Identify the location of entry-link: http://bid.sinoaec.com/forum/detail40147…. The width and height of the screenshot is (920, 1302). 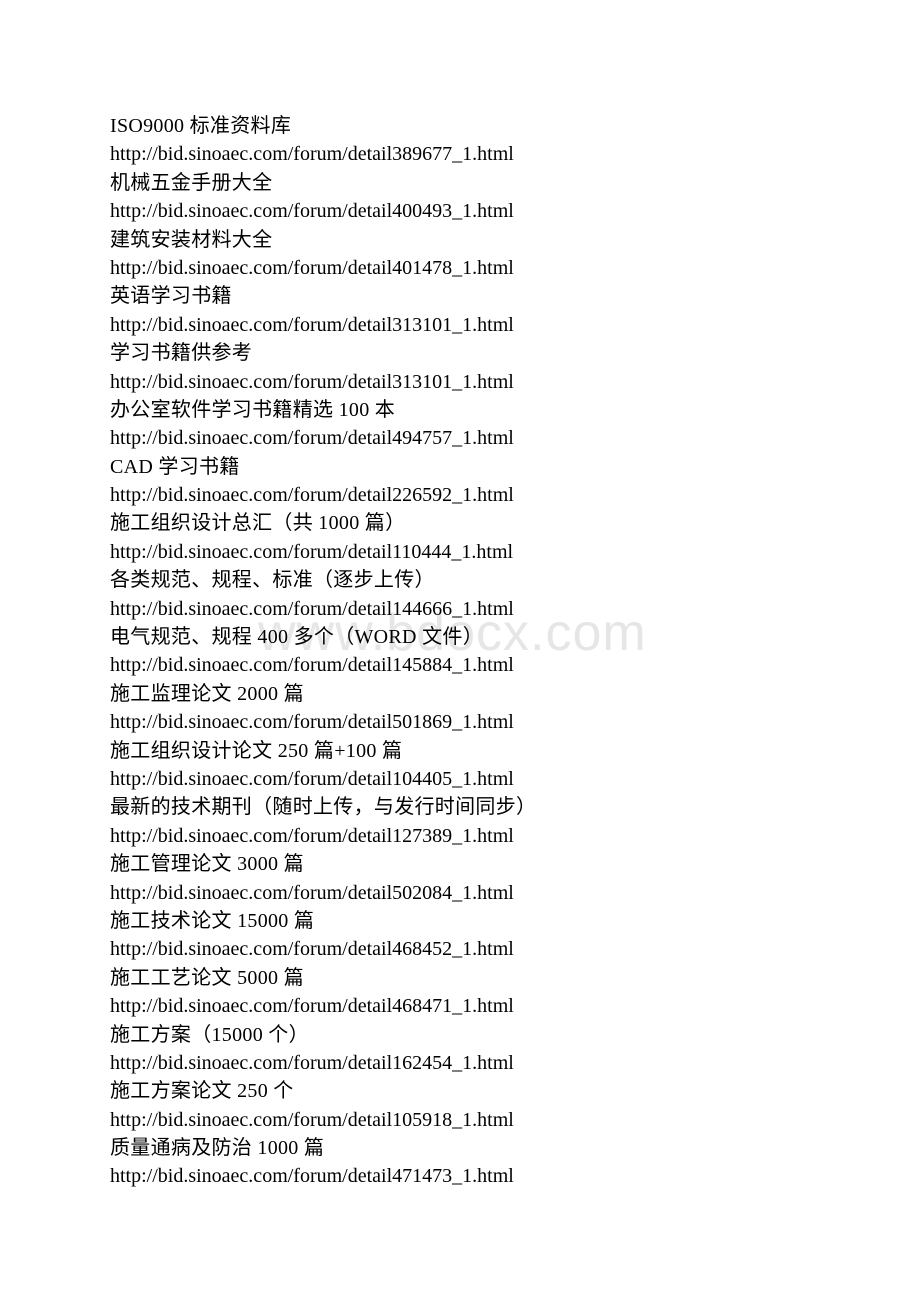
(312, 268).